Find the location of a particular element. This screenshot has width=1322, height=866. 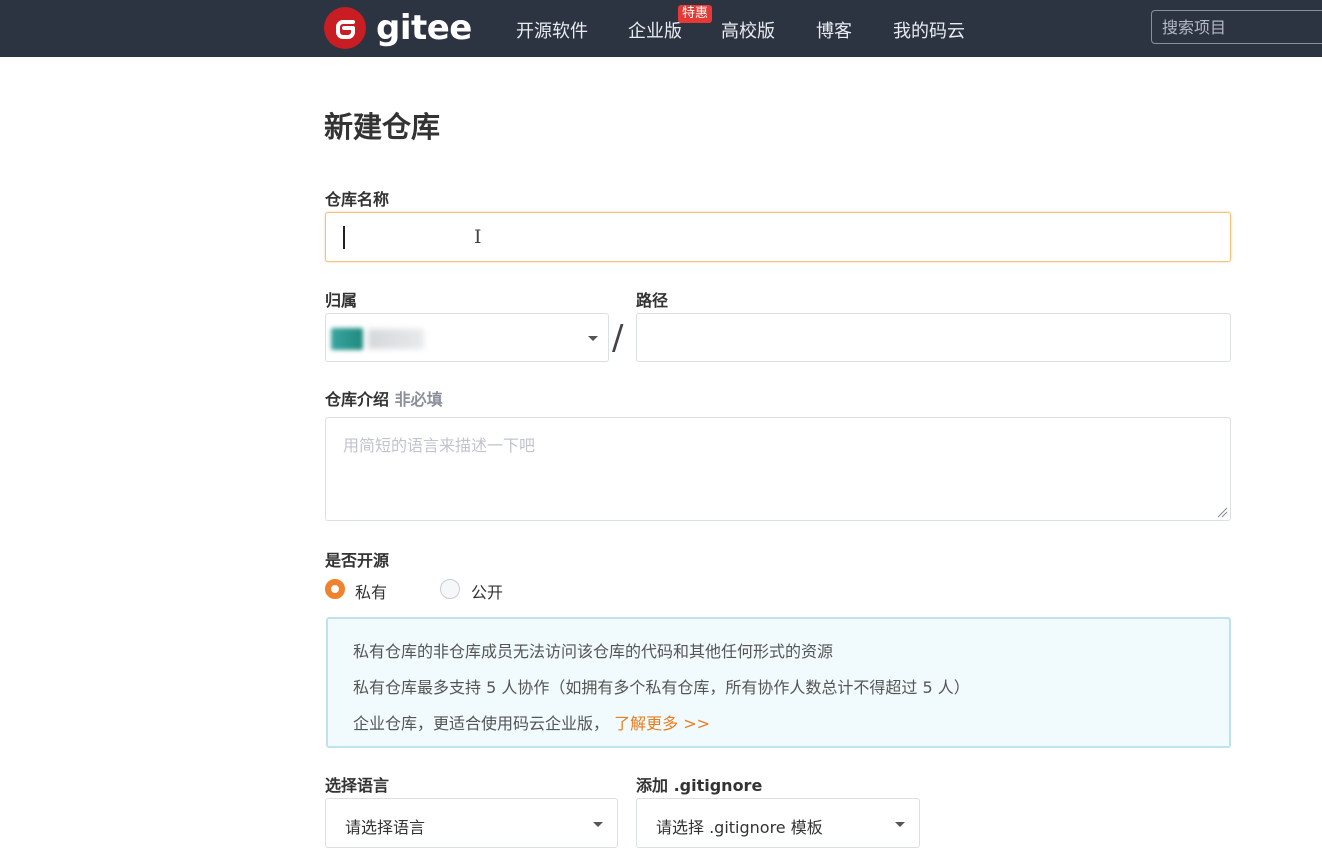

nav-my-gitee: 我的码云 is located at coordinates (929, 30).